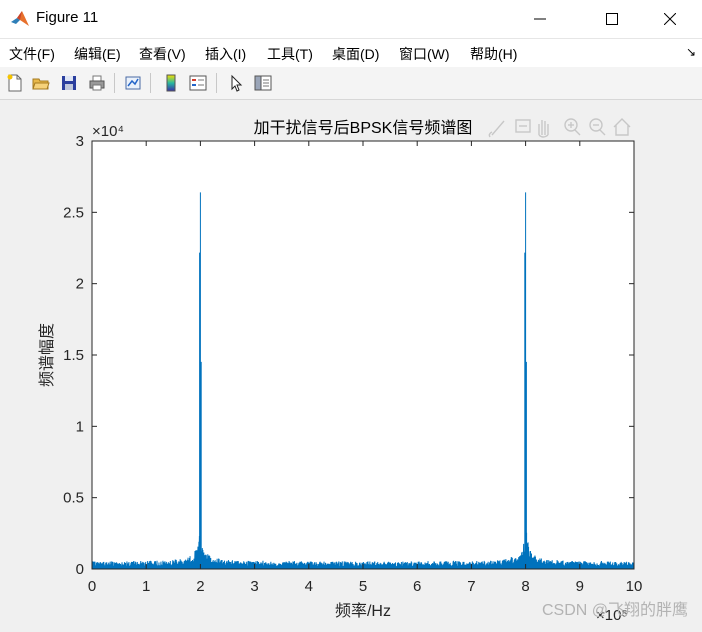  Describe the element at coordinates (543, 129) in the screenshot. I see `pan-icon` at that location.